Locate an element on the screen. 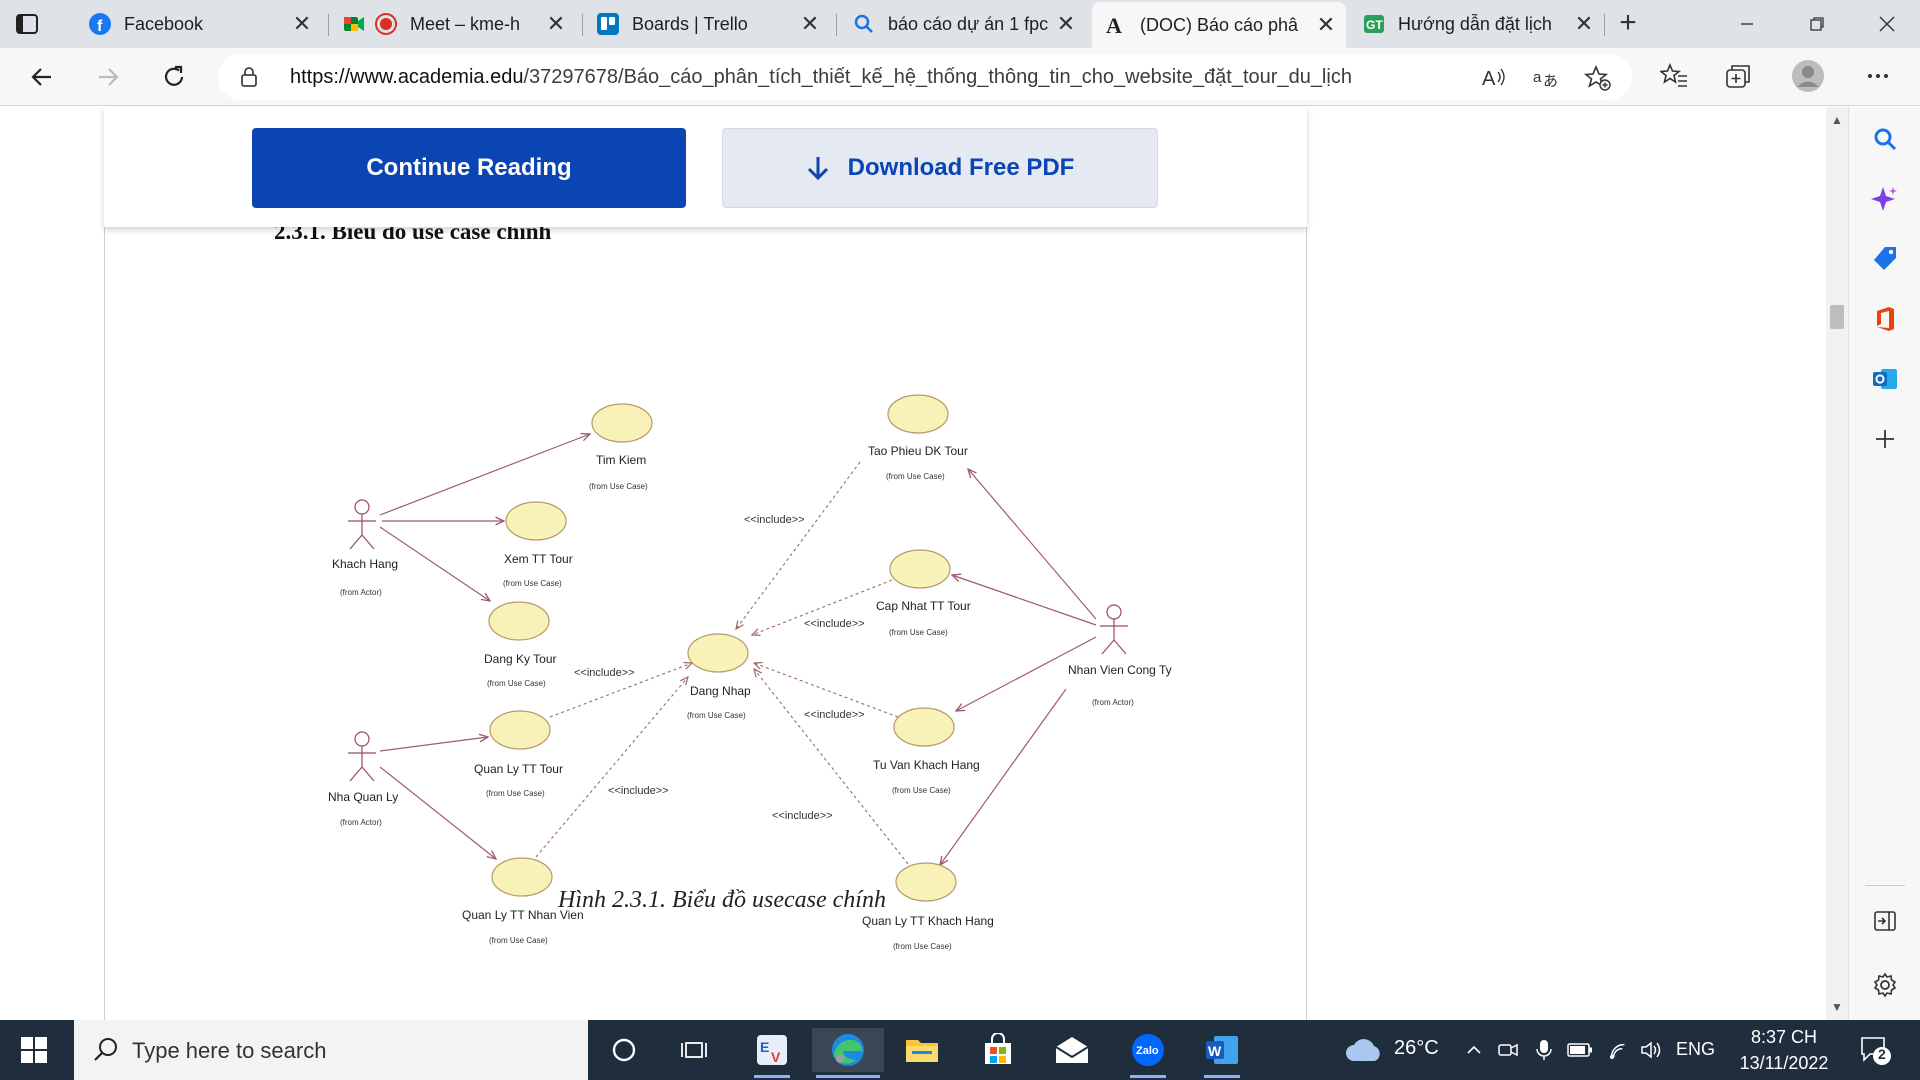 This screenshot has width=1920, height=1080. taskbar-word-icon: W is located at coordinates (1222, 1053).